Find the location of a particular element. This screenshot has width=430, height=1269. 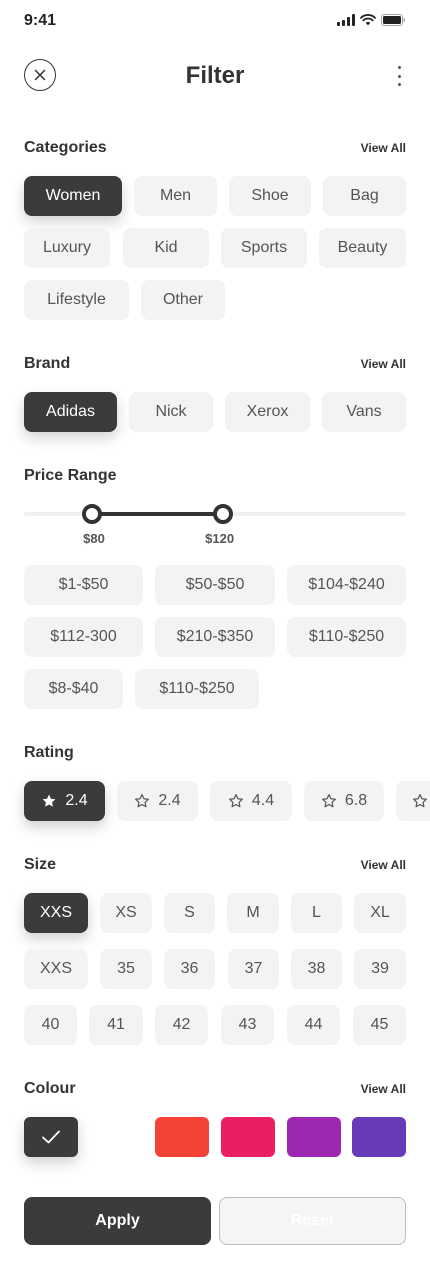

size-chip: 43 is located at coordinates (247, 1025).